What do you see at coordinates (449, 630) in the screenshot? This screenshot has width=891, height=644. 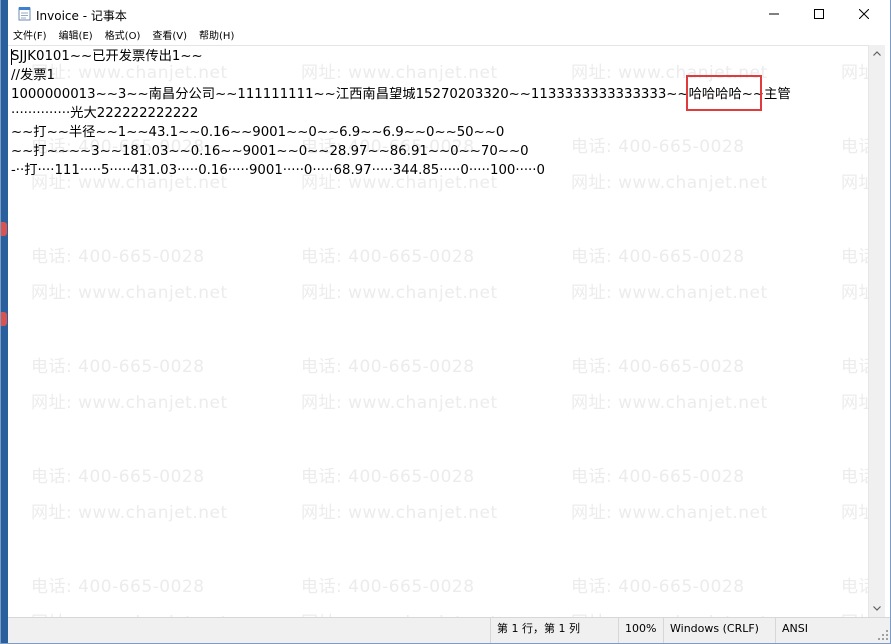 I see `status-bar: 第 1 行，第 1 列 100% Windows (CRLF) ANSI` at bounding box center [449, 630].